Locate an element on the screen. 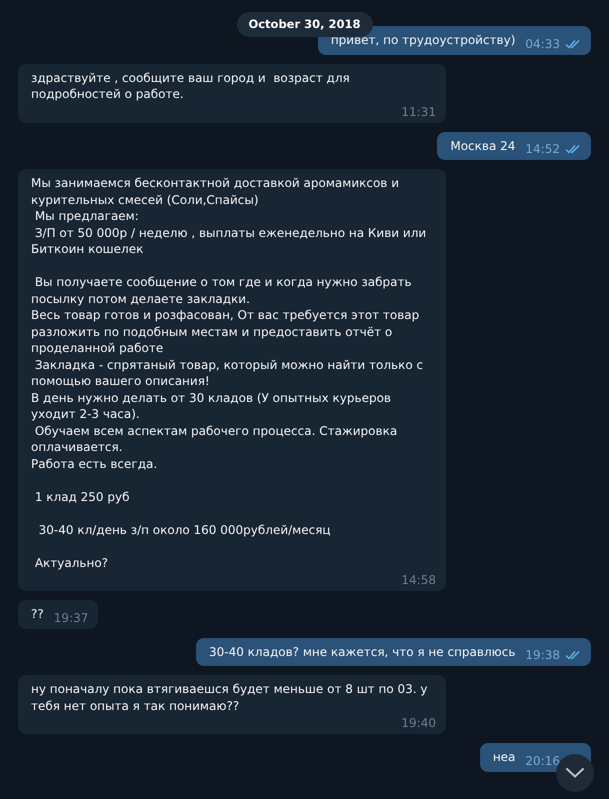 The width and height of the screenshot is (609, 799). message-time: 19:40 is located at coordinates (418, 723).